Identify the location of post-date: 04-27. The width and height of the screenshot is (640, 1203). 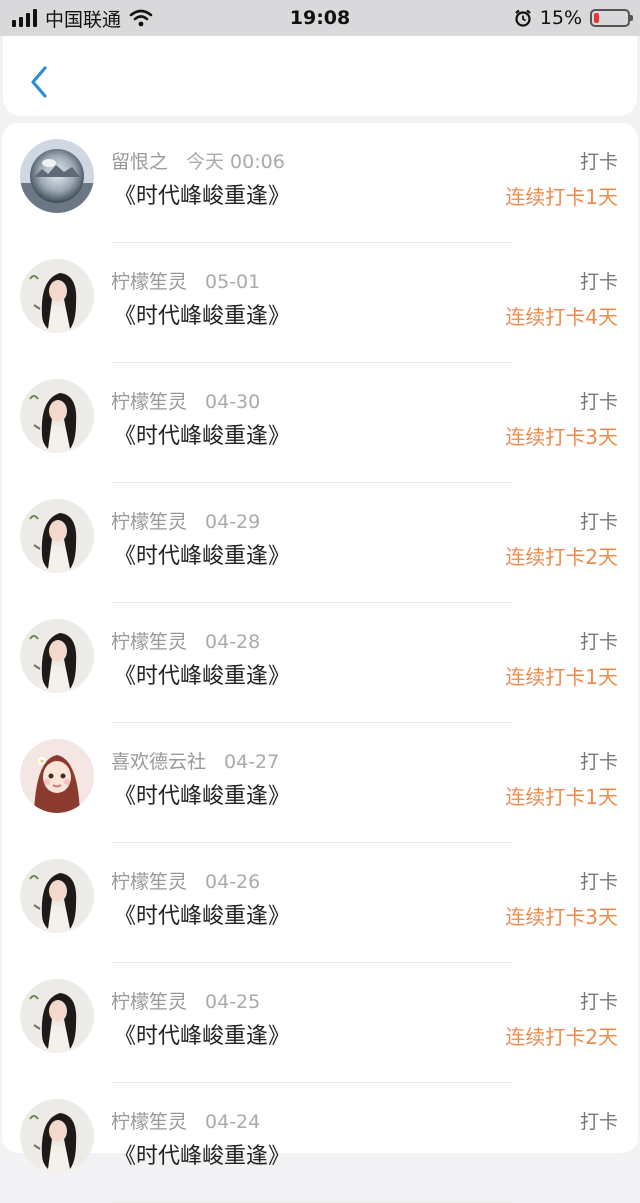
(252, 762).